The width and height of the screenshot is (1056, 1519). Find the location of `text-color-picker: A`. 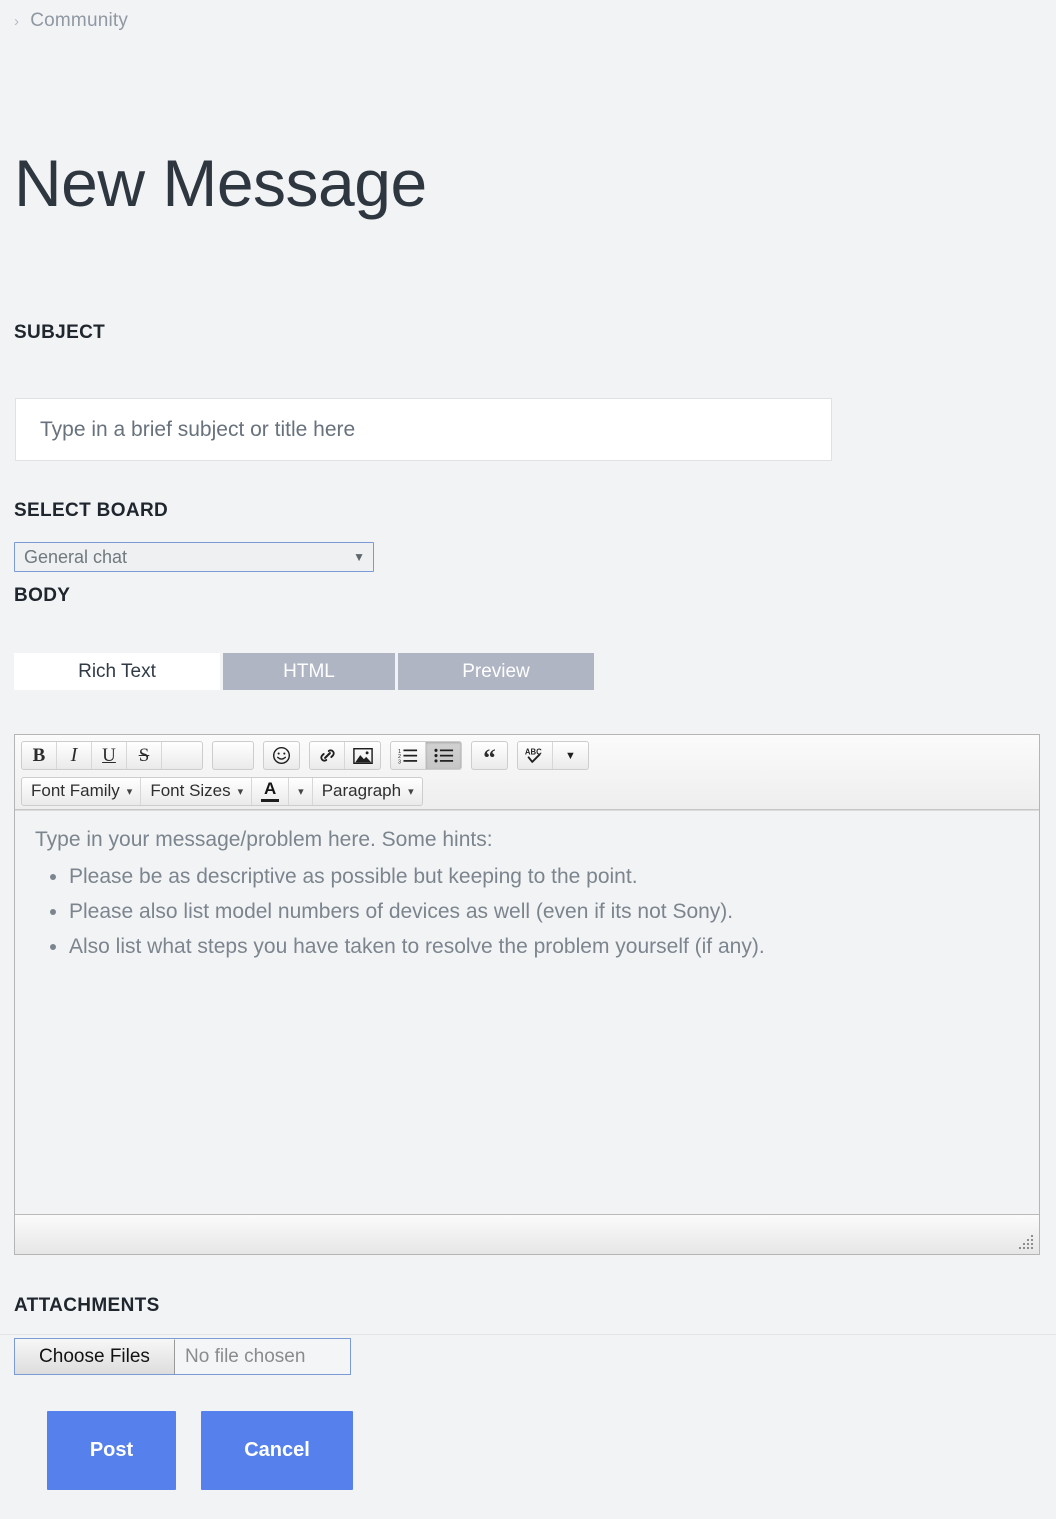

text-color-picker: A is located at coordinates (271, 791).